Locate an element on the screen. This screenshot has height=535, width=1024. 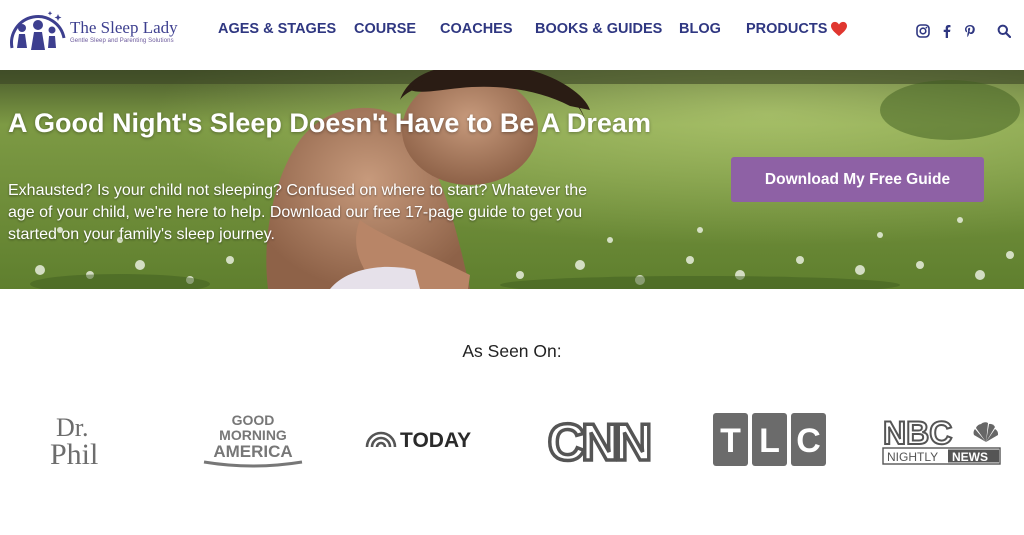
nav-products-label: PRODUCTS is located at coordinates (787, 29).